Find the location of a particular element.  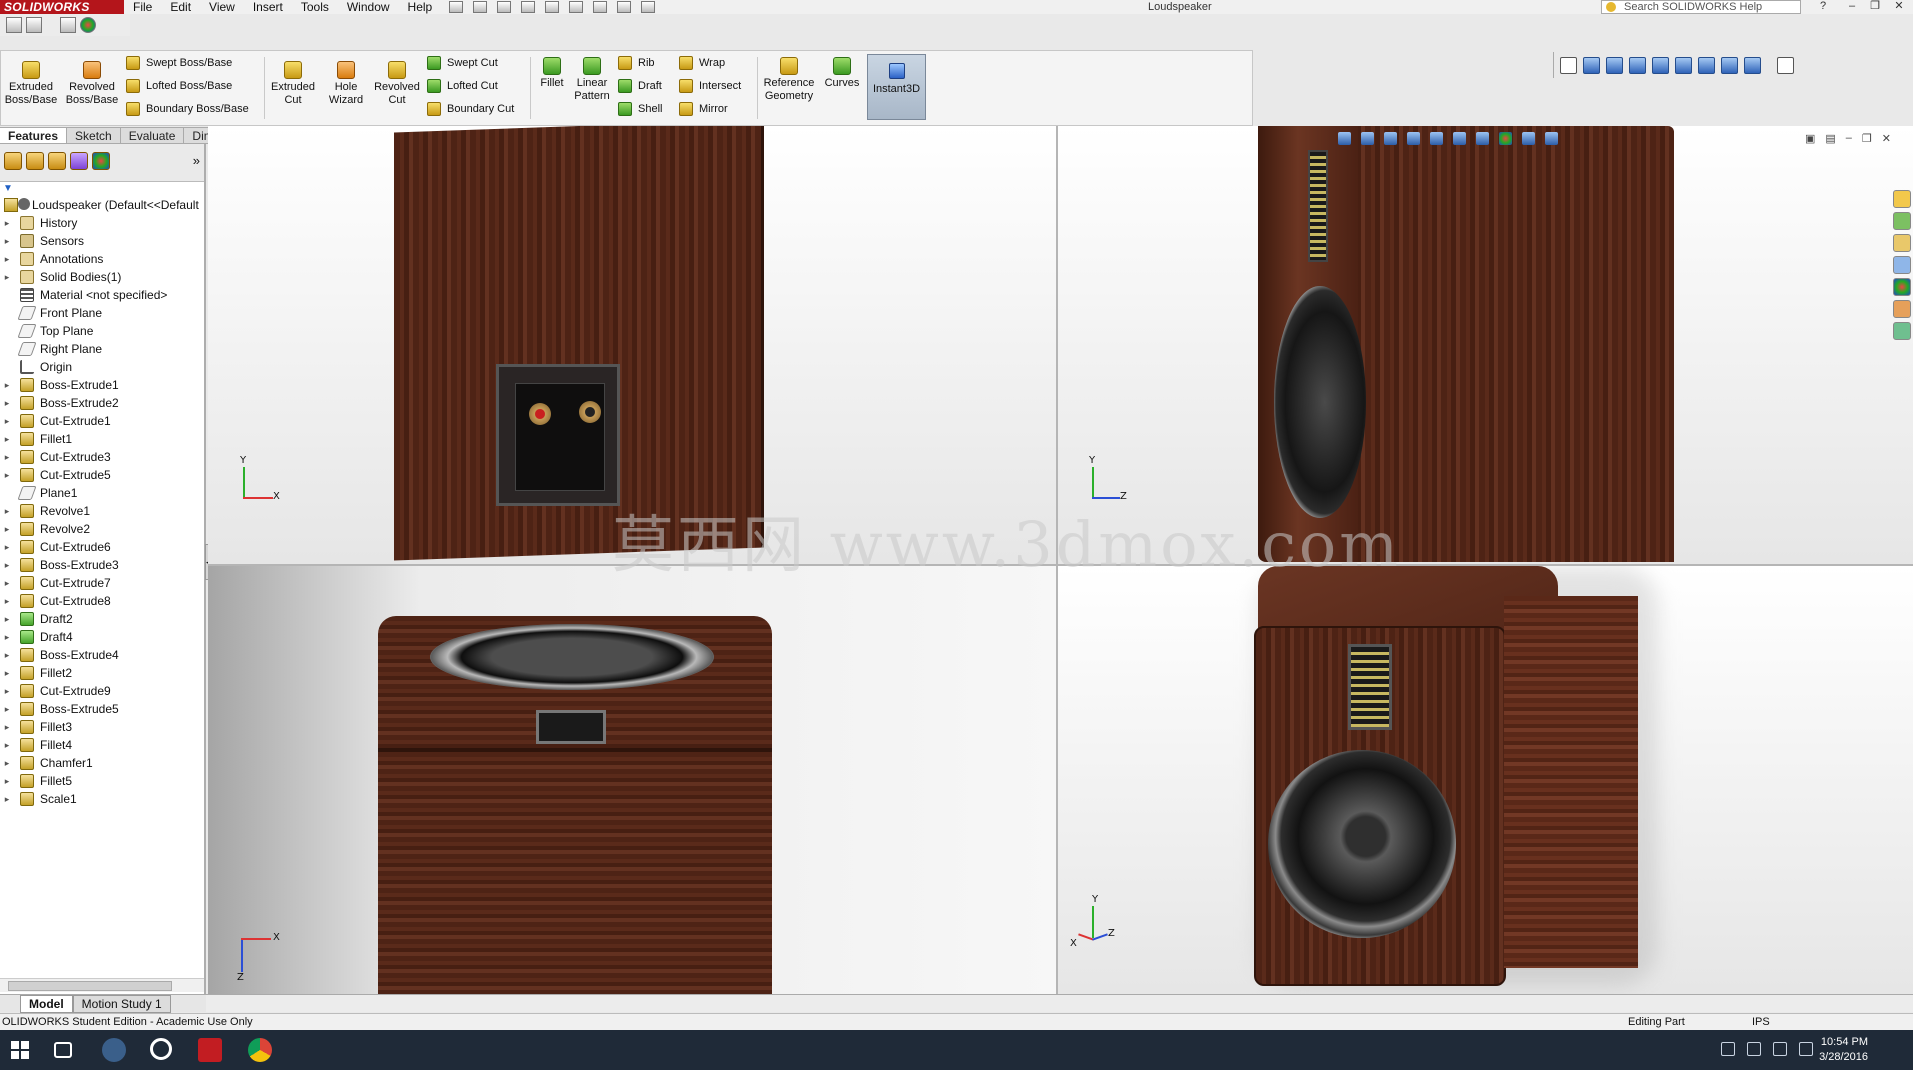

tree-item: Origin is located at coordinates (102, 367).